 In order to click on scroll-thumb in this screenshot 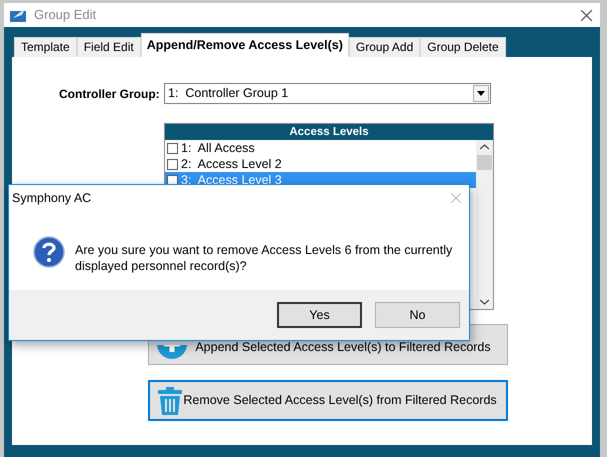, I will do `click(484, 162)`.